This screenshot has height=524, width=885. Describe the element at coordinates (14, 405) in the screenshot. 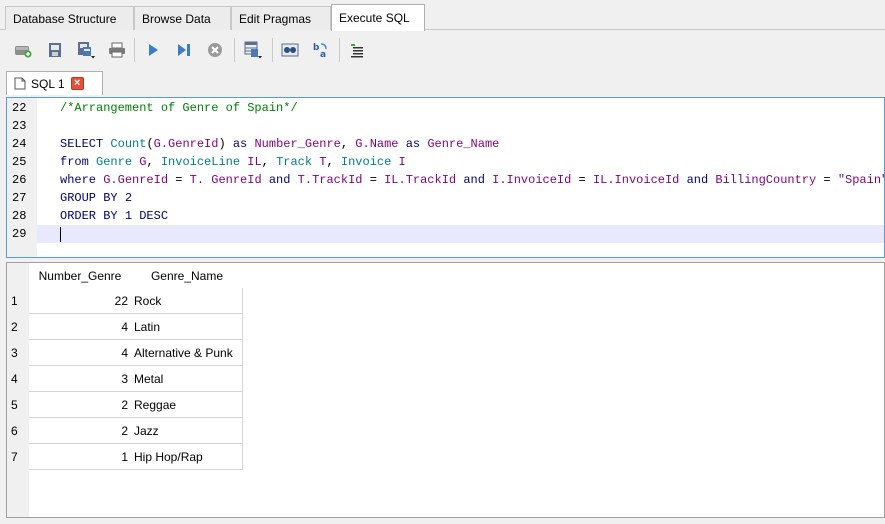

I see `row-number: 5` at that location.